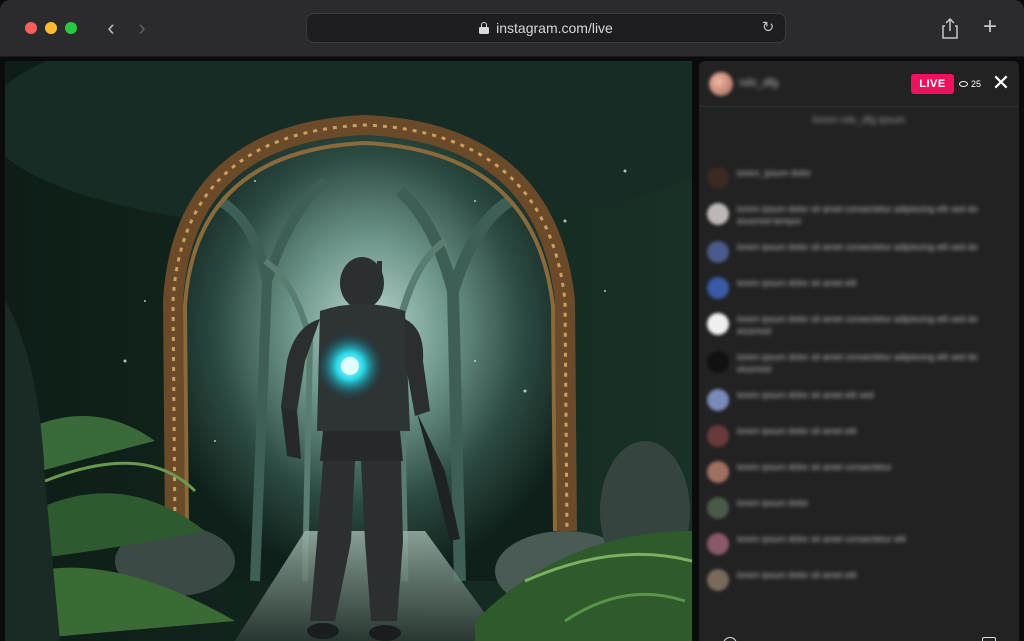  I want to click on list-item: lorem ipsum dolor sit amet consectetur, so click(859, 472).